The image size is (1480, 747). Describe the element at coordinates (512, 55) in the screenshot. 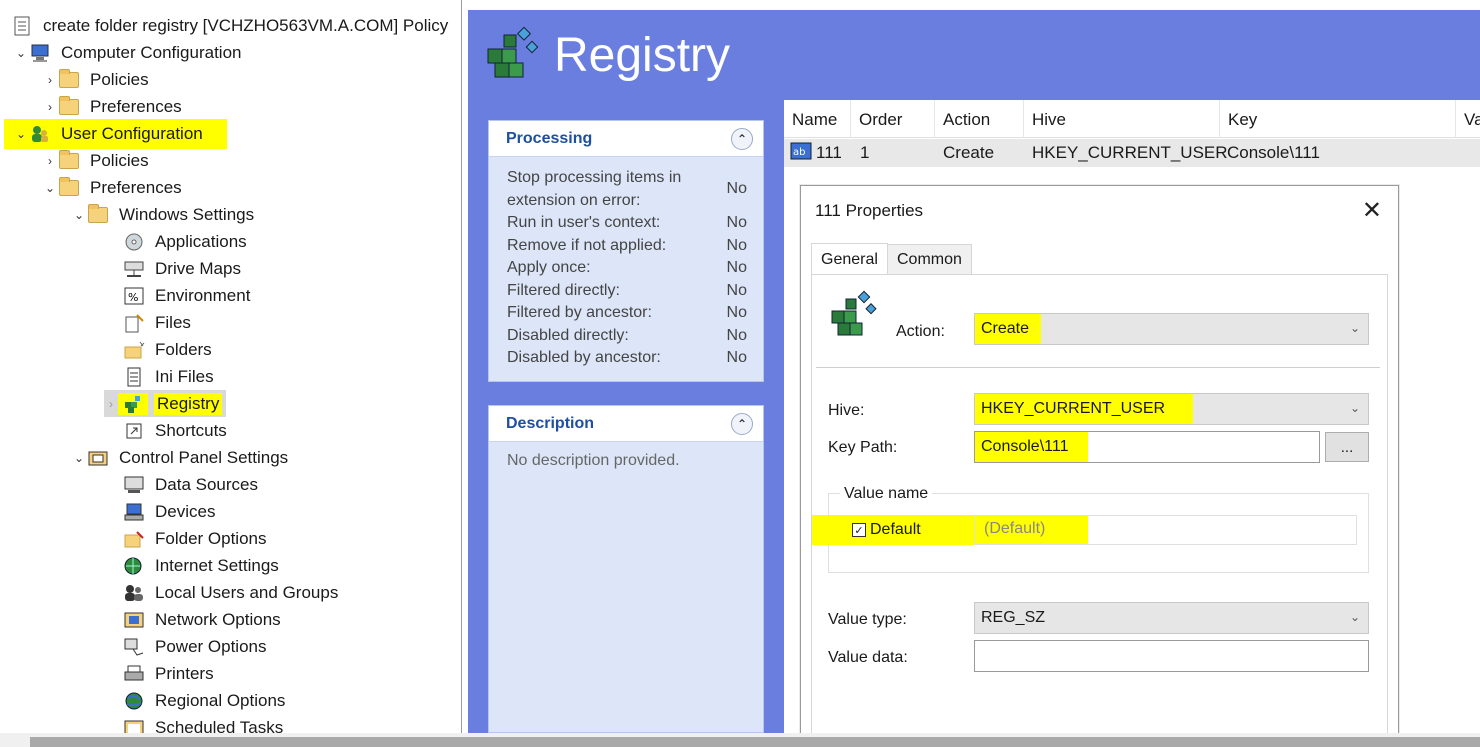

I see `registry-large-icon` at that location.